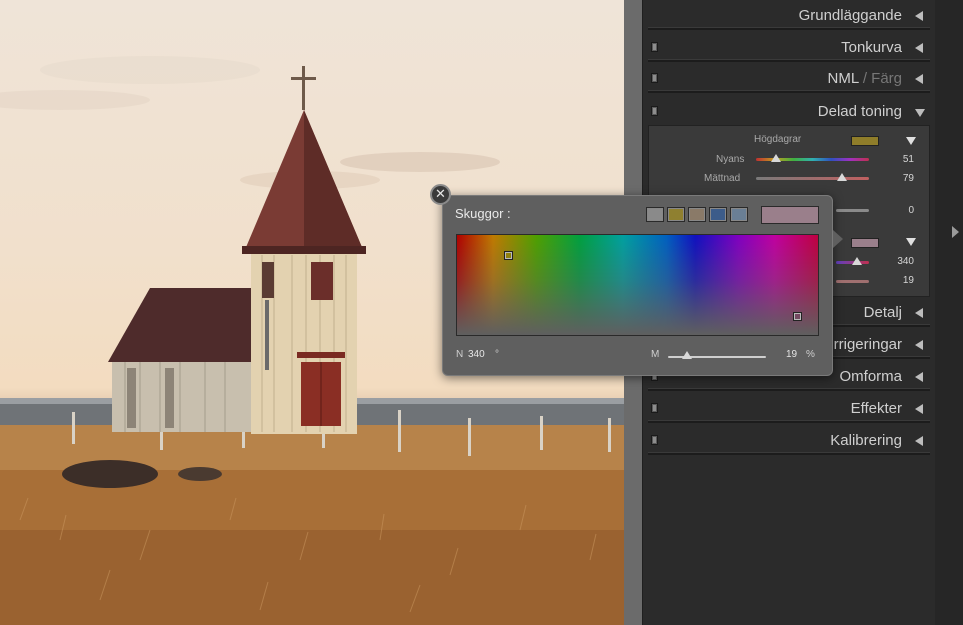  I want to click on section-title: Effekter, so click(876, 408).